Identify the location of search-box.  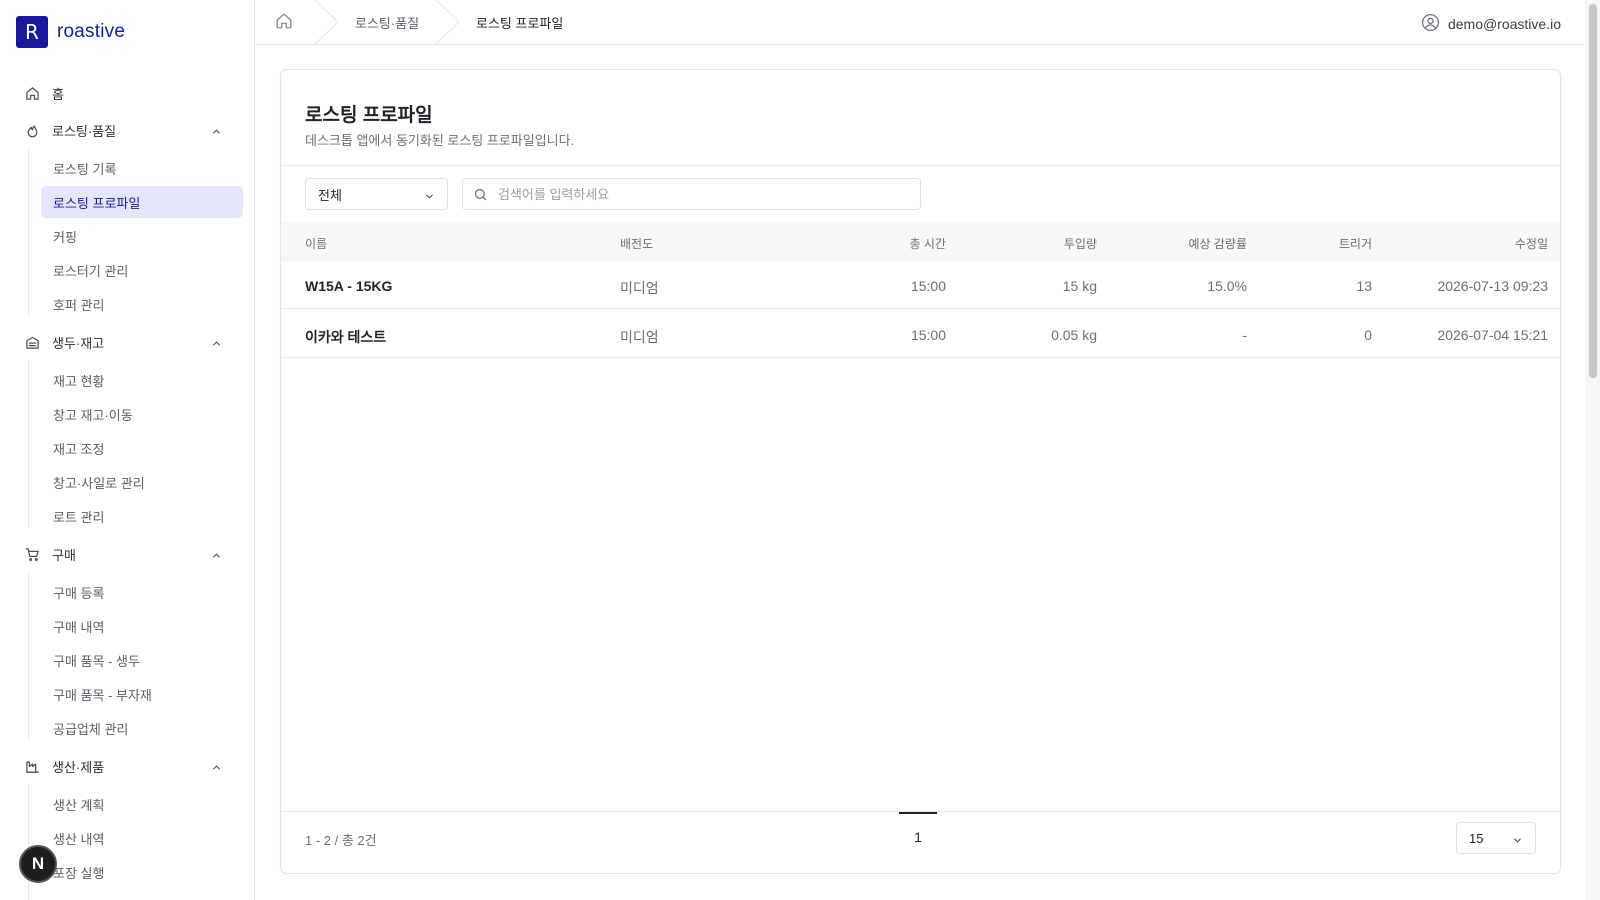
(691, 194).